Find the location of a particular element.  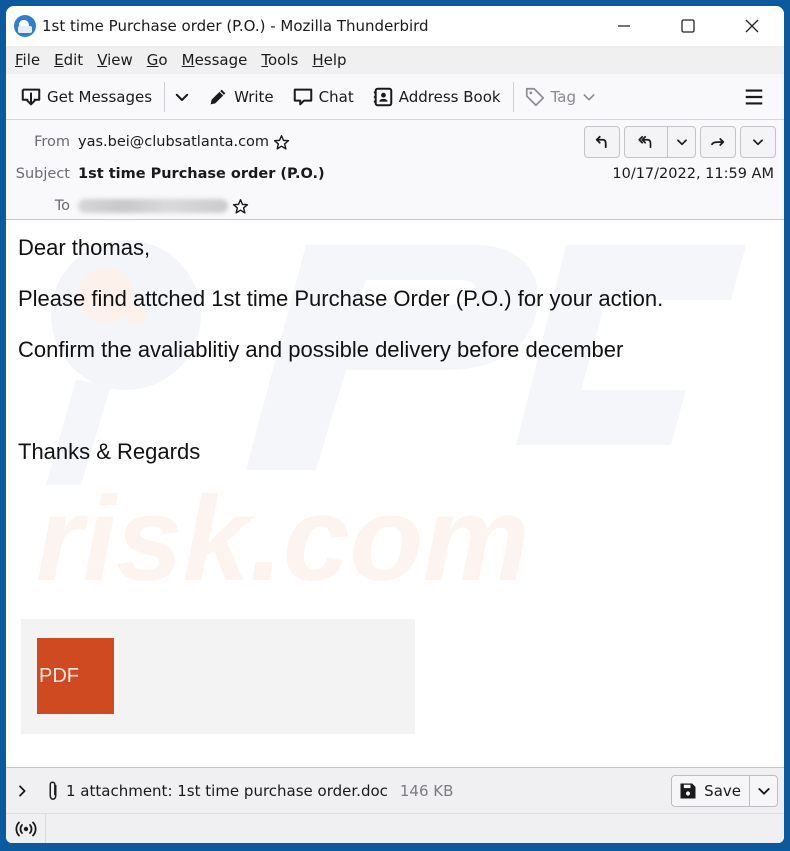

reply-button is located at coordinates (602, 142).